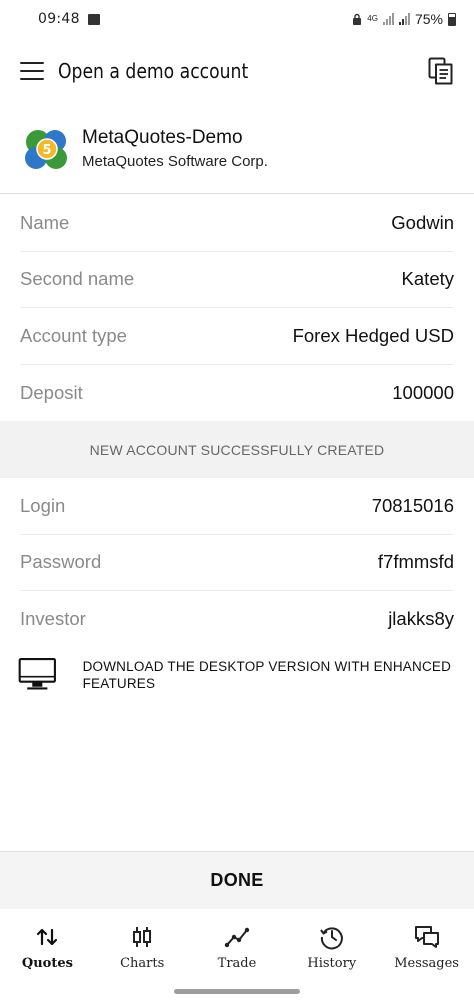 The height and width of the screenshot is (1000, 474). I want to click on nav-trade: Trade, so click(237, 947).